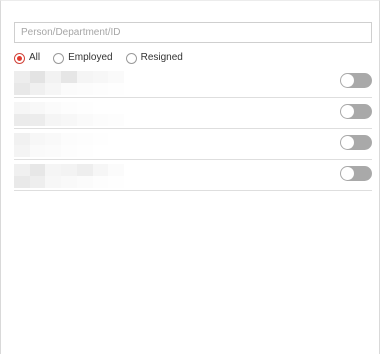 This screenshot has width=380, height=354. Describe the element at coordinates (161, 57) in the screenshot. I see `radio-label: Resigned` at that location.